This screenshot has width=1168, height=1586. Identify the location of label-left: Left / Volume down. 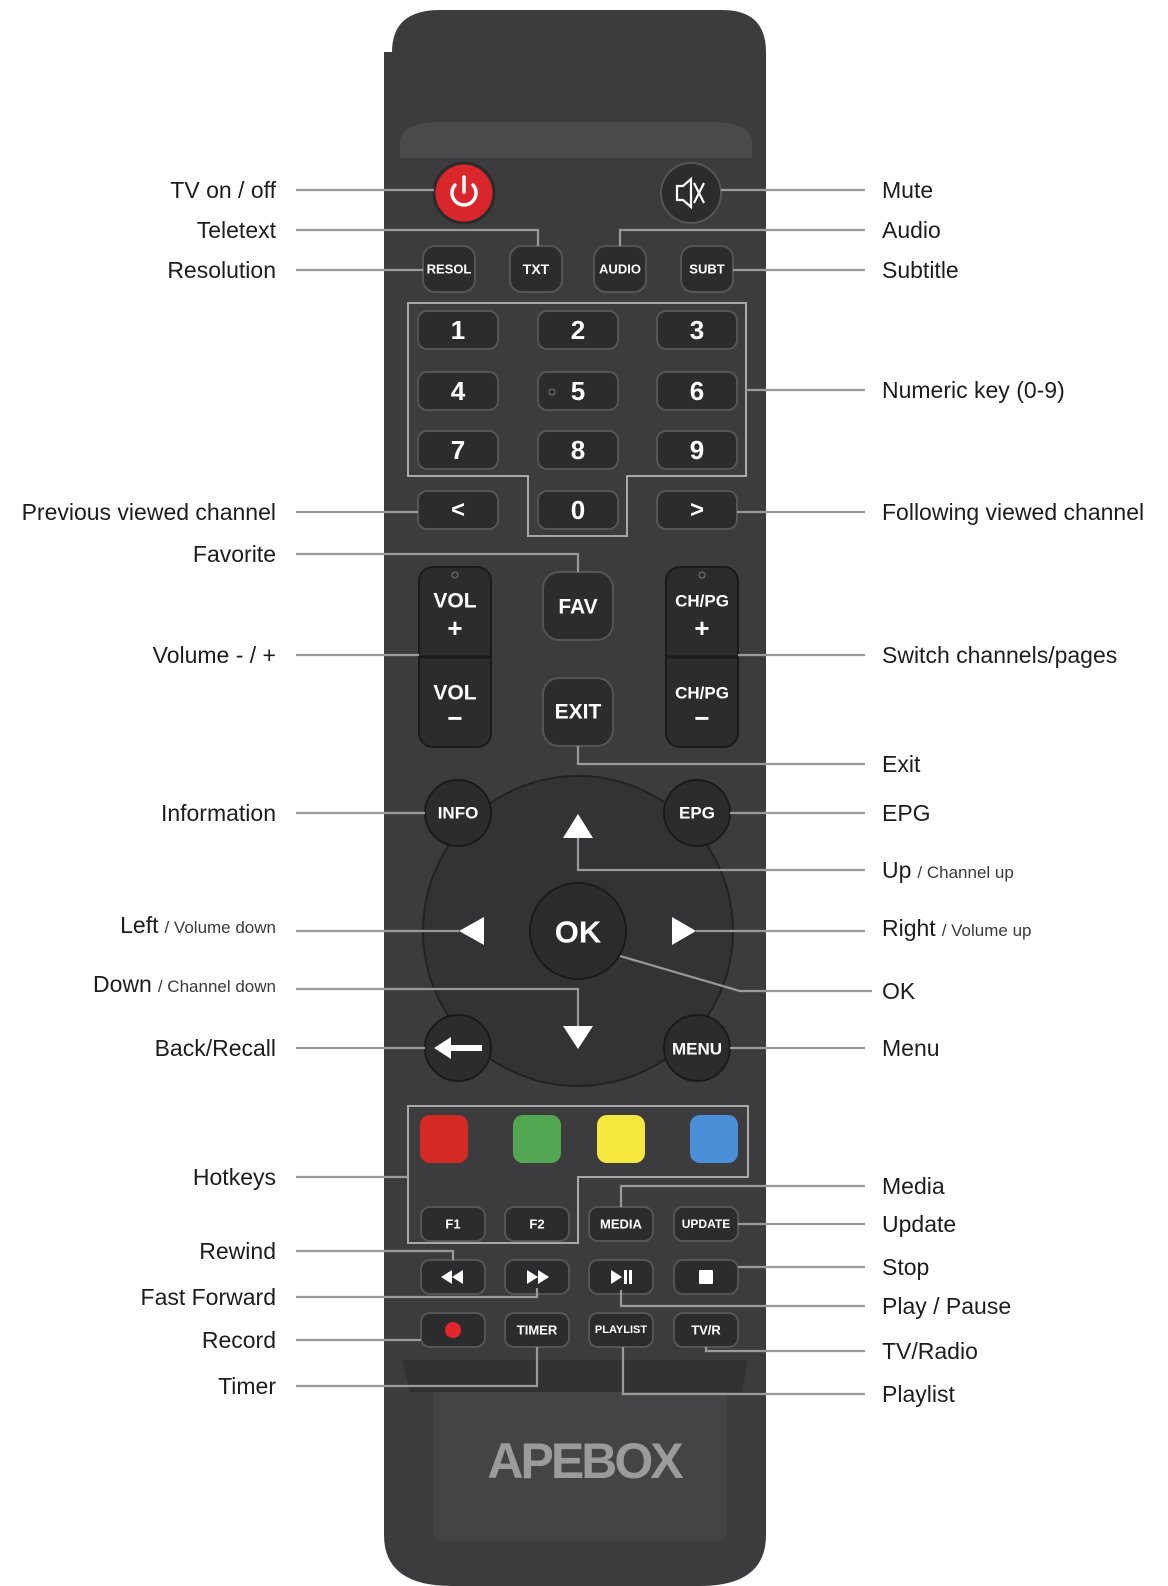
(198, 925).